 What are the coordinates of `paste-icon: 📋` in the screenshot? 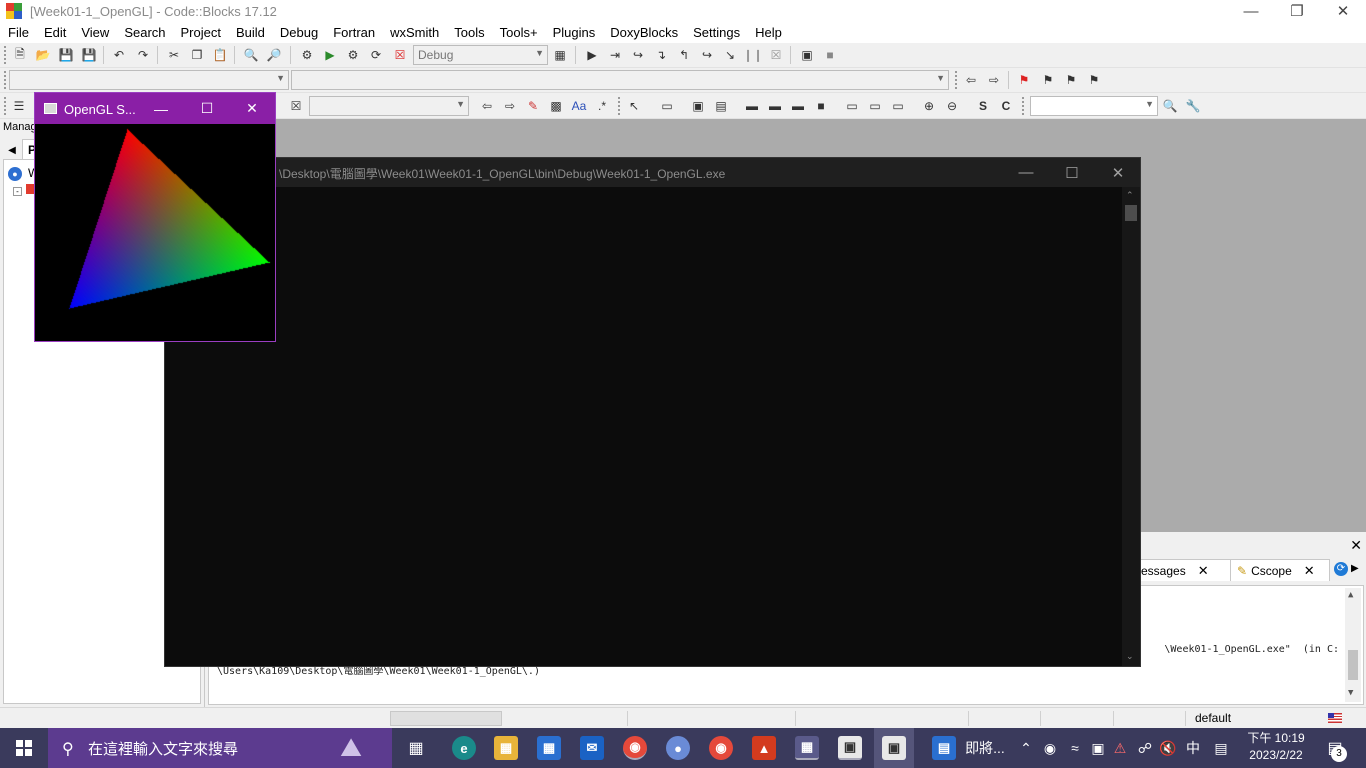 It's located at (220, 55).